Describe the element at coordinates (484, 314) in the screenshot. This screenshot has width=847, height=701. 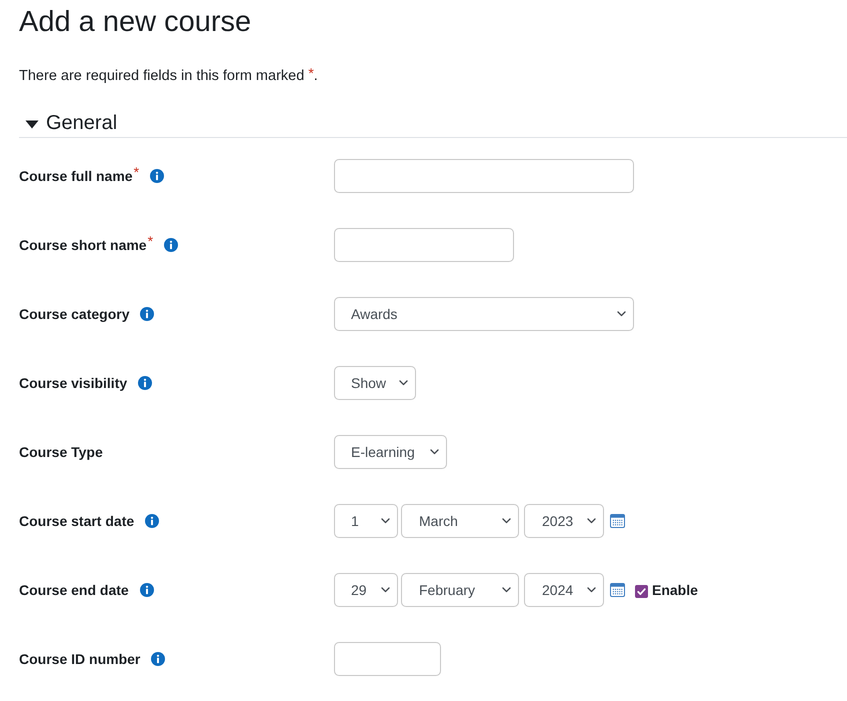
I see `dropdown-select: Awards` at that location.